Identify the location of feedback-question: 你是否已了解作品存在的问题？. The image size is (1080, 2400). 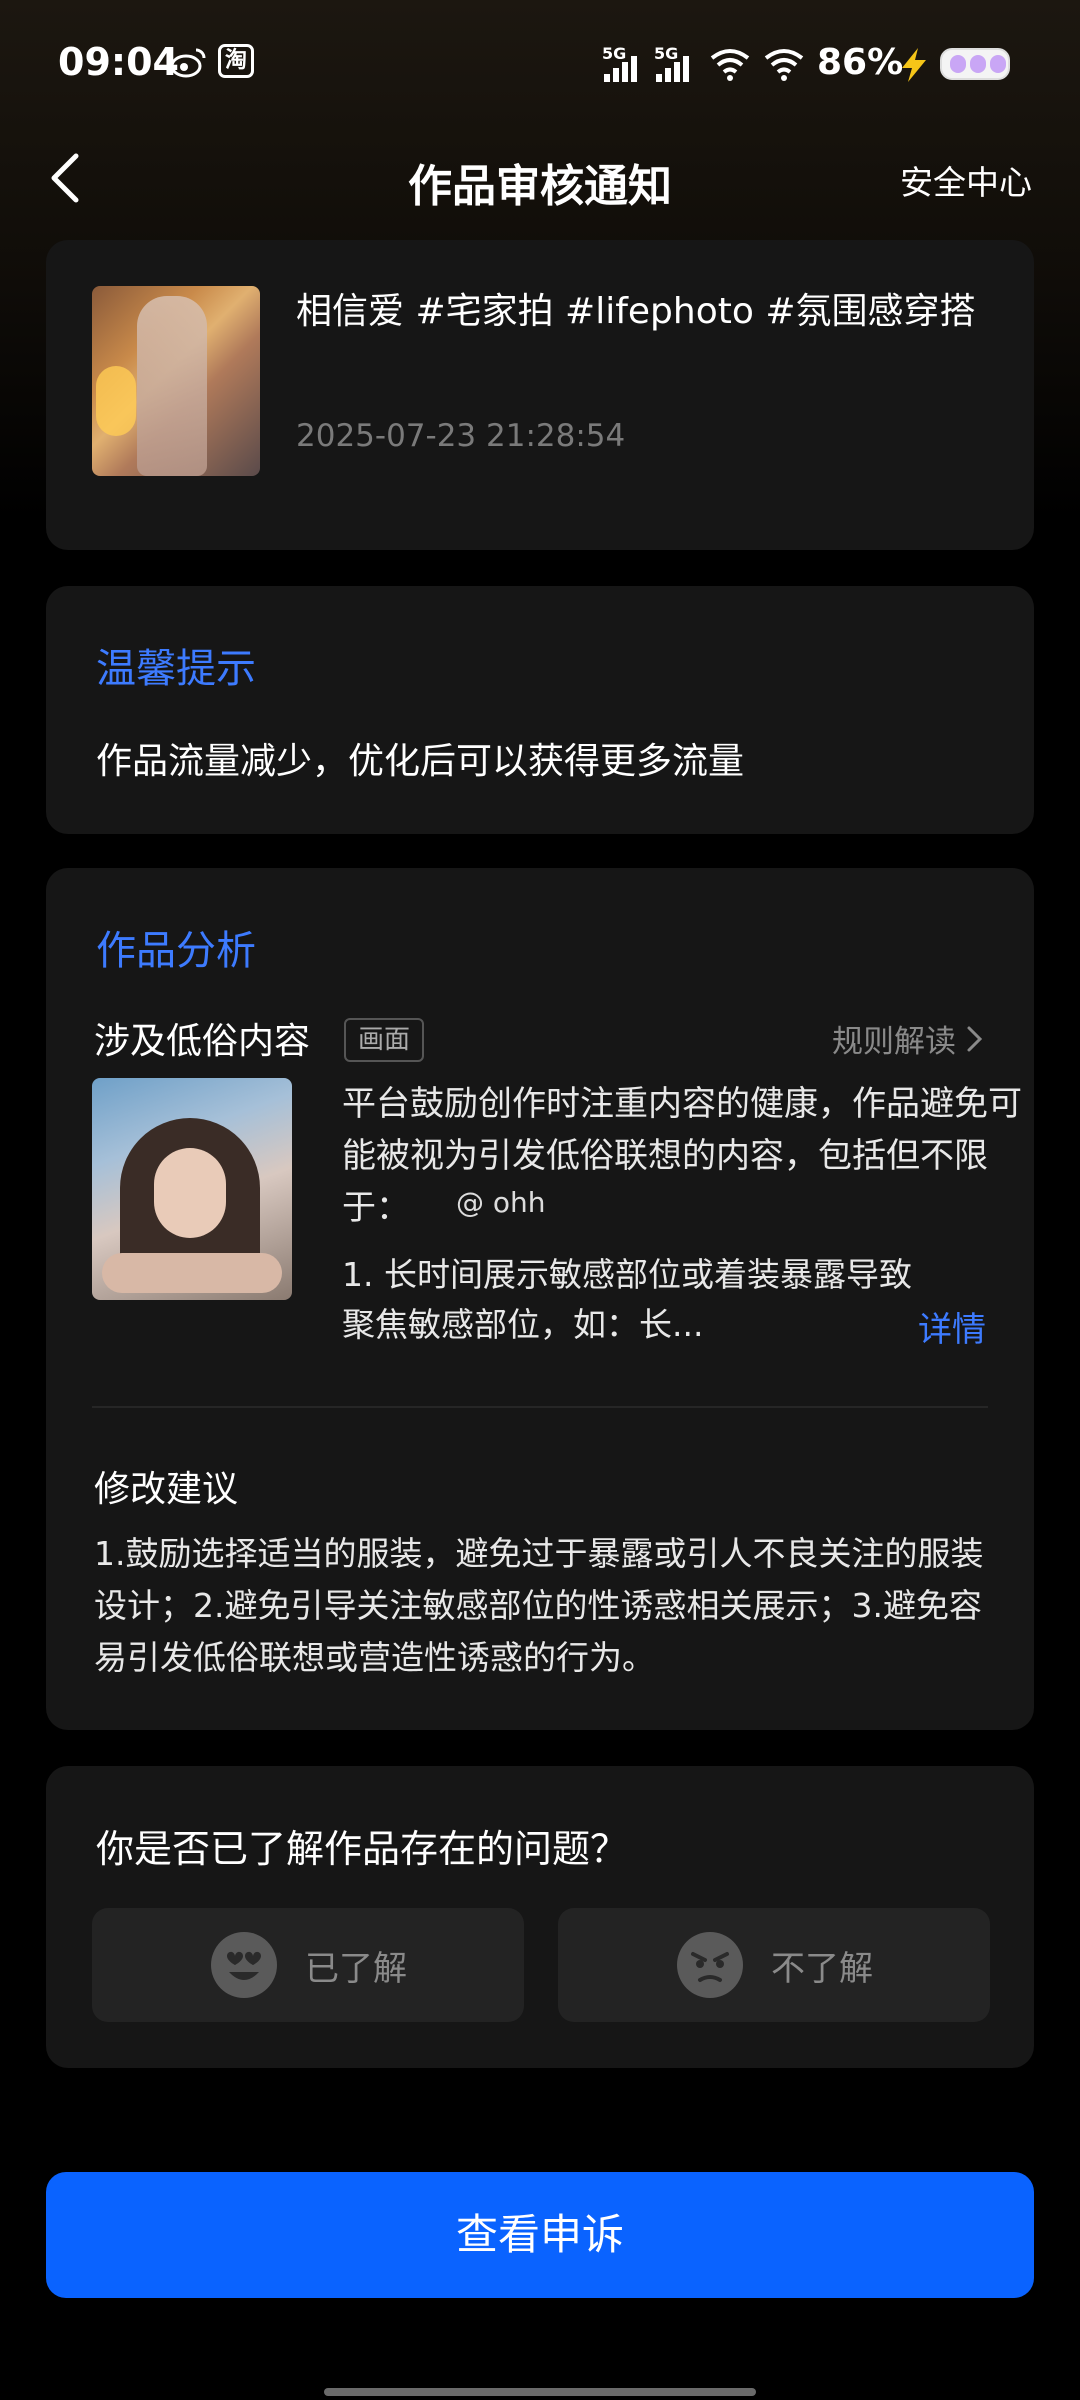
(362, 1849).